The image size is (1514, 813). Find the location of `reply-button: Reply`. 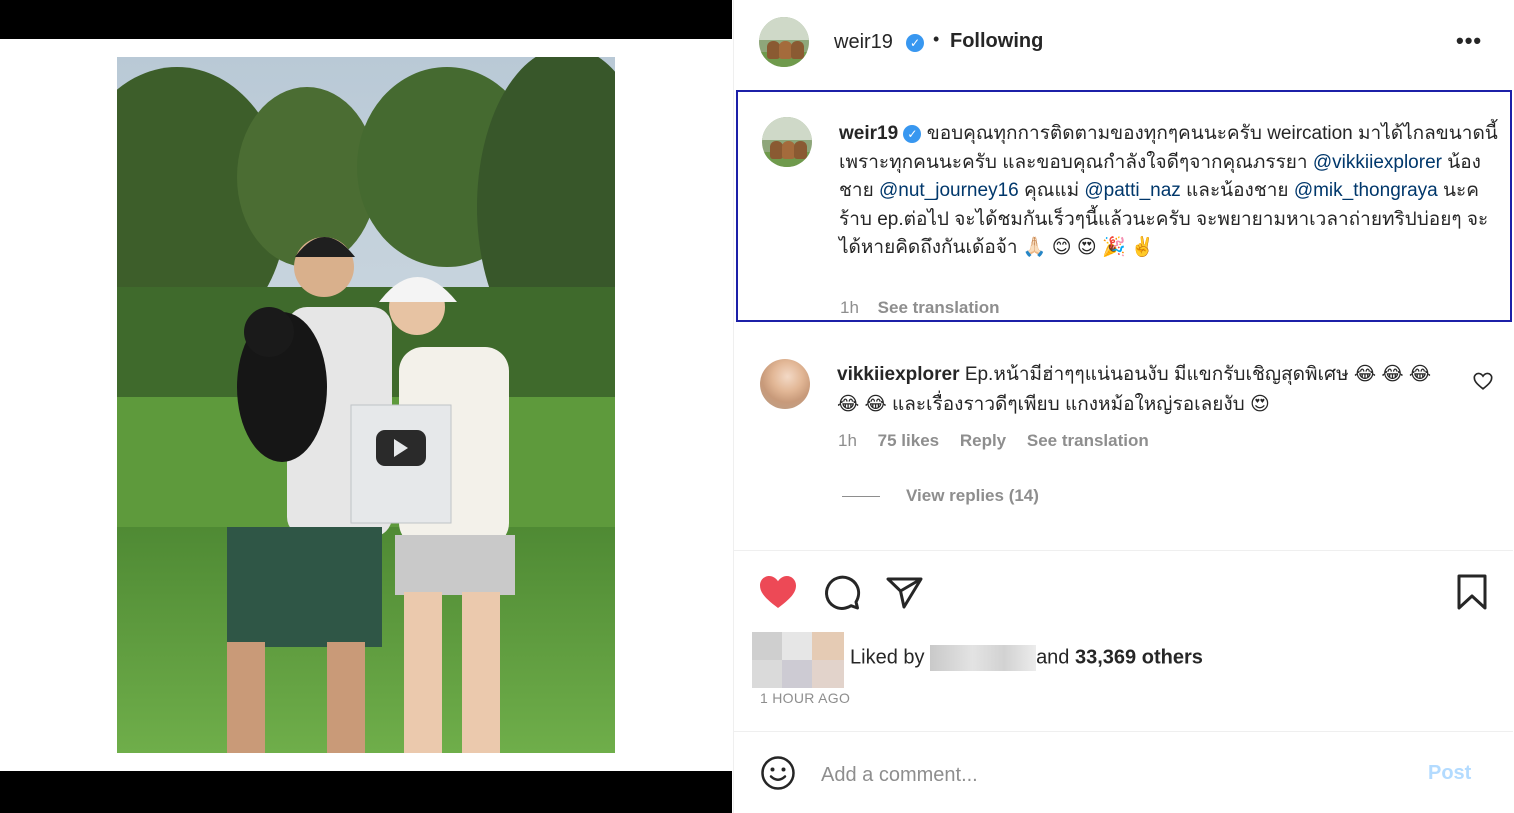

reply-button: Reply is located at coordinates (983, 440).